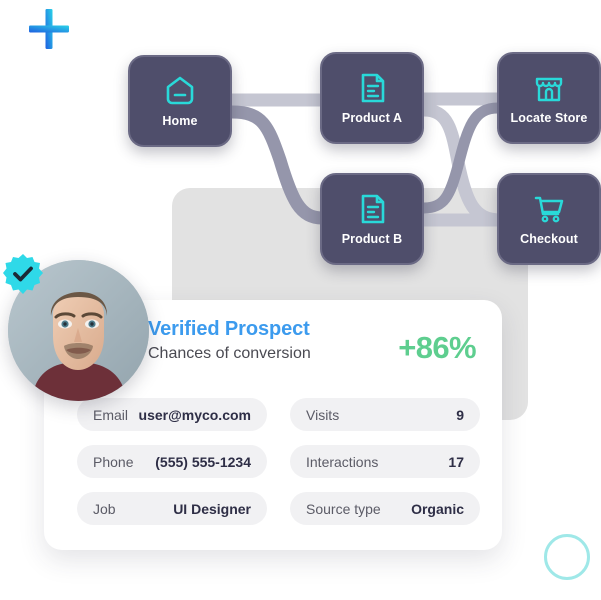 Image resolution: width=601 pixels, height=600 pixels. Describe the element at coordinates (104, 508) in the screenshot. I see `detail-label: Job` at that location.